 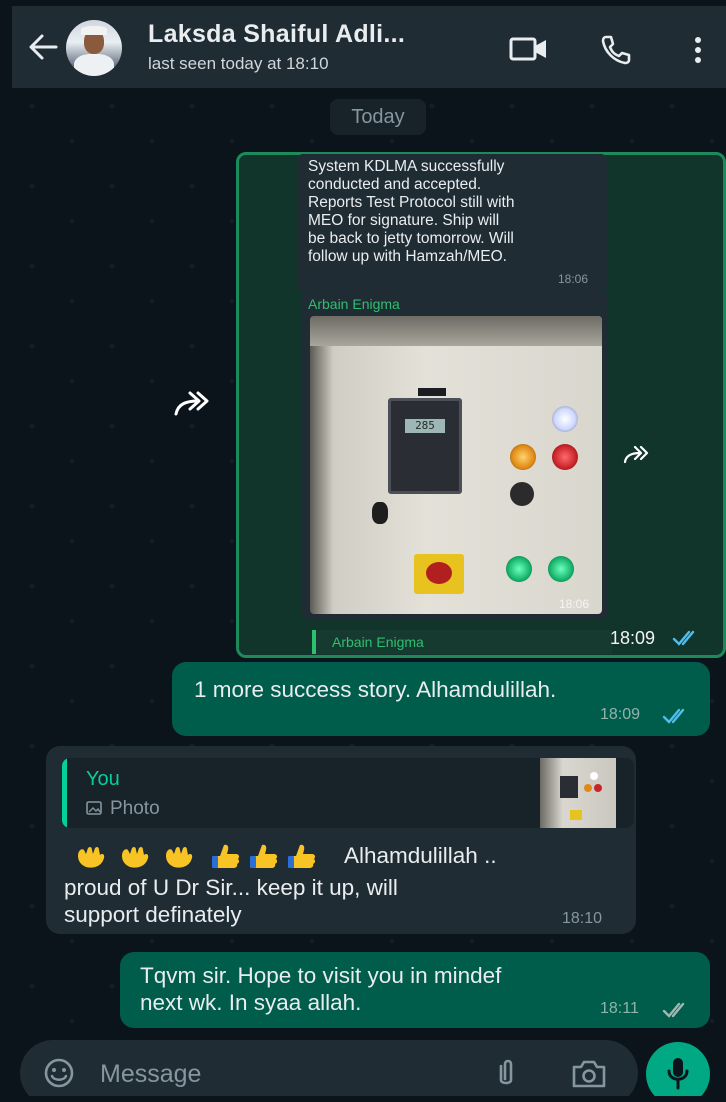 What do you see at coordinates (574, 604) in the screenshot?
I see `photo-time: 18:06` at bounding box center [574, 604].